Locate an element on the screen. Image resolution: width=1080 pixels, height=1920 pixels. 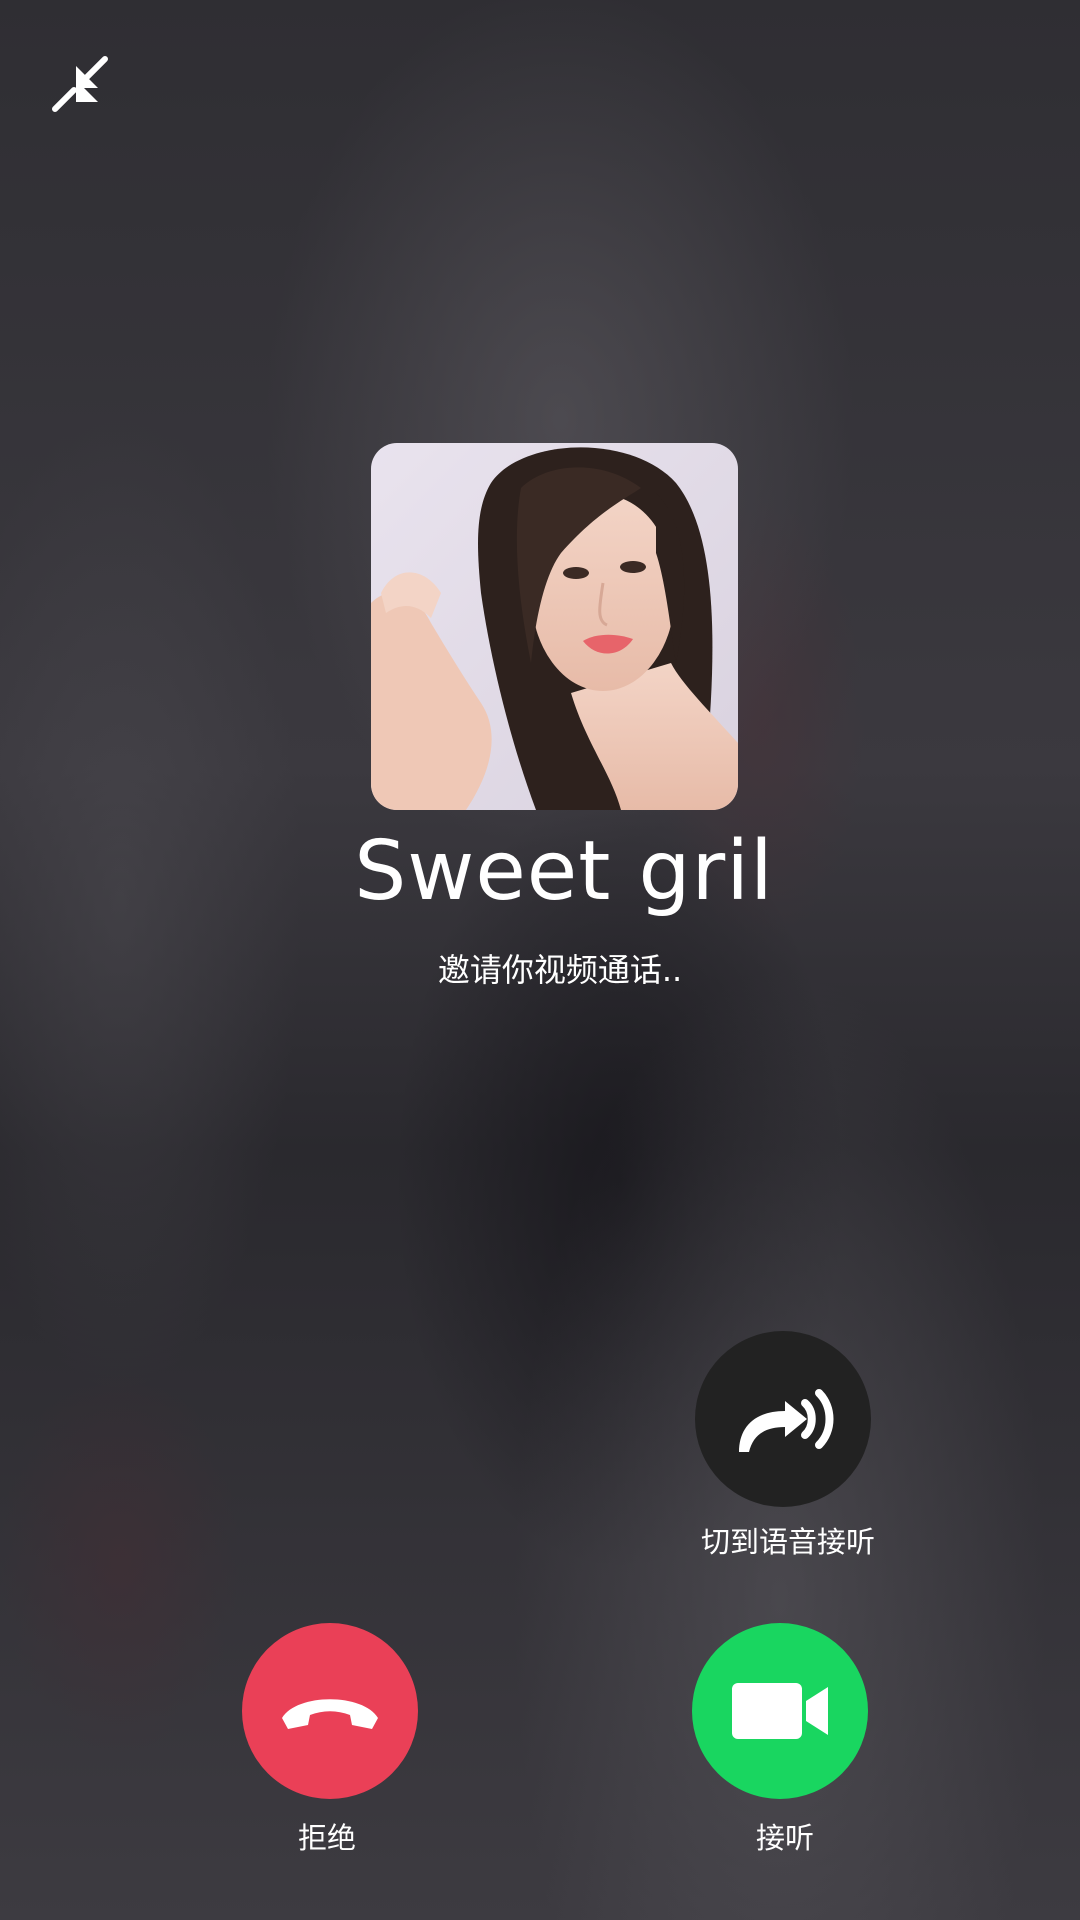
decline-button is located at coordinates (330, 1711).